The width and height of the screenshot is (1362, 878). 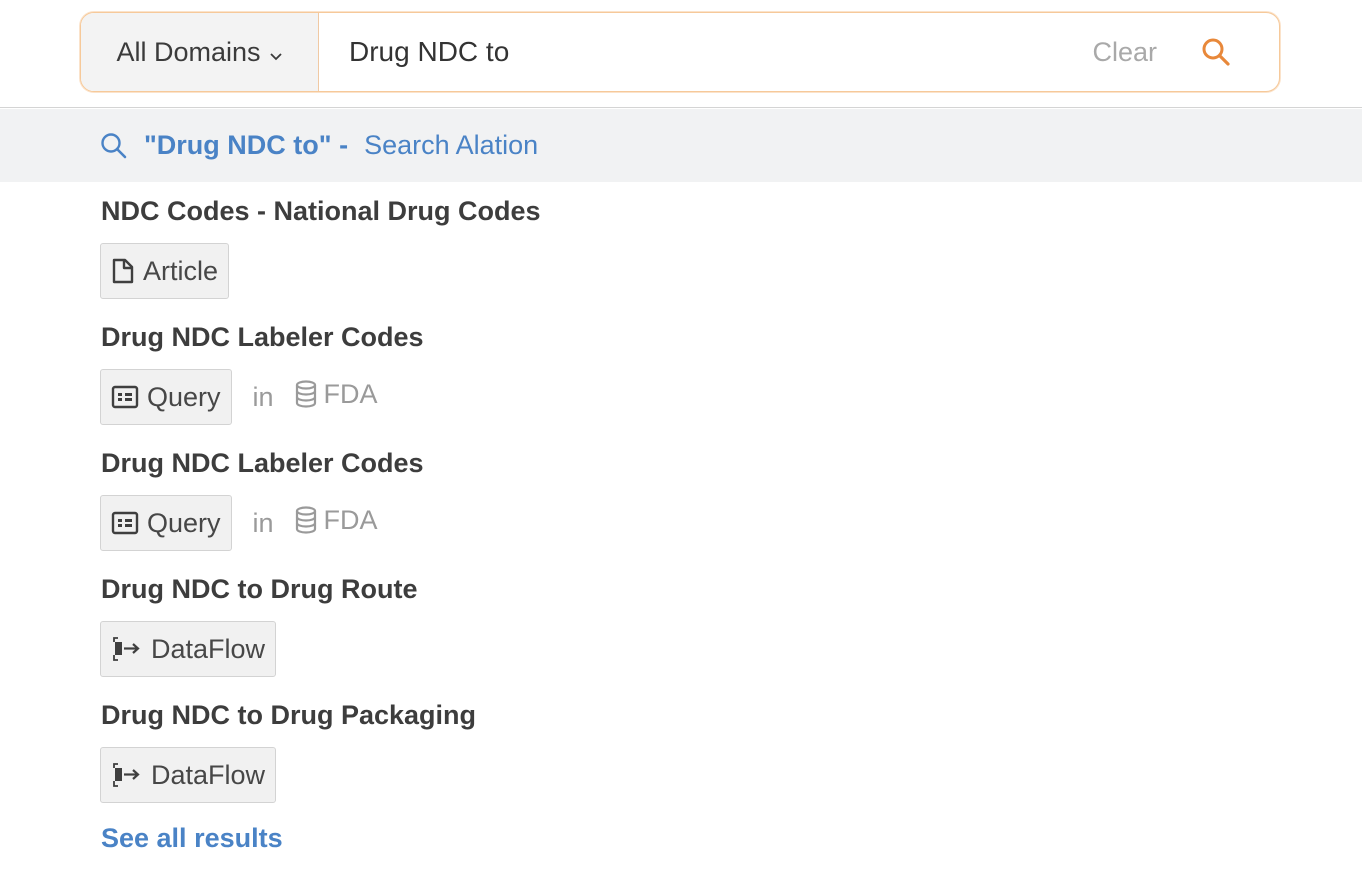 What do you see at coordinates (451, 145) in the screenshot?
I see `search-alation-link: Search Alation` at bounding box center [451, 145].